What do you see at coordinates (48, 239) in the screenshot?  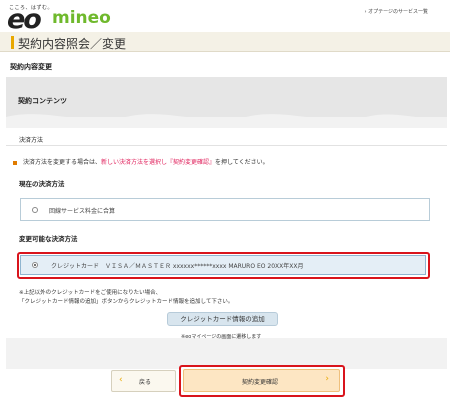 I see `changeable-method-heading: 変更可能な決済方法` at bounding box center [48, 239].